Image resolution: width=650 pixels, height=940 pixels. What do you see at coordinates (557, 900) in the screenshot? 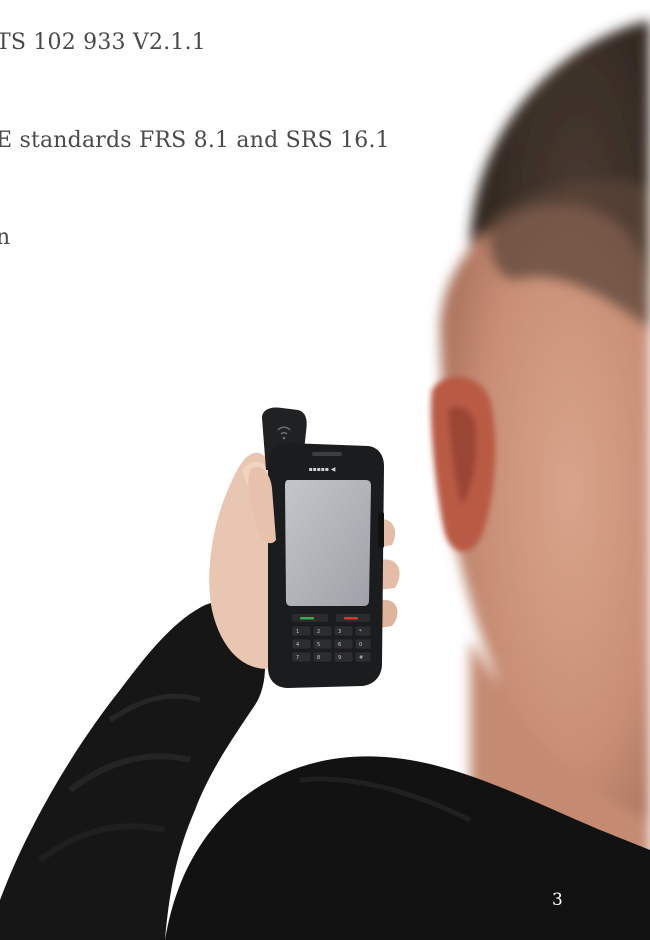
I see `page-number: 3` at bounding box center [557, 900].